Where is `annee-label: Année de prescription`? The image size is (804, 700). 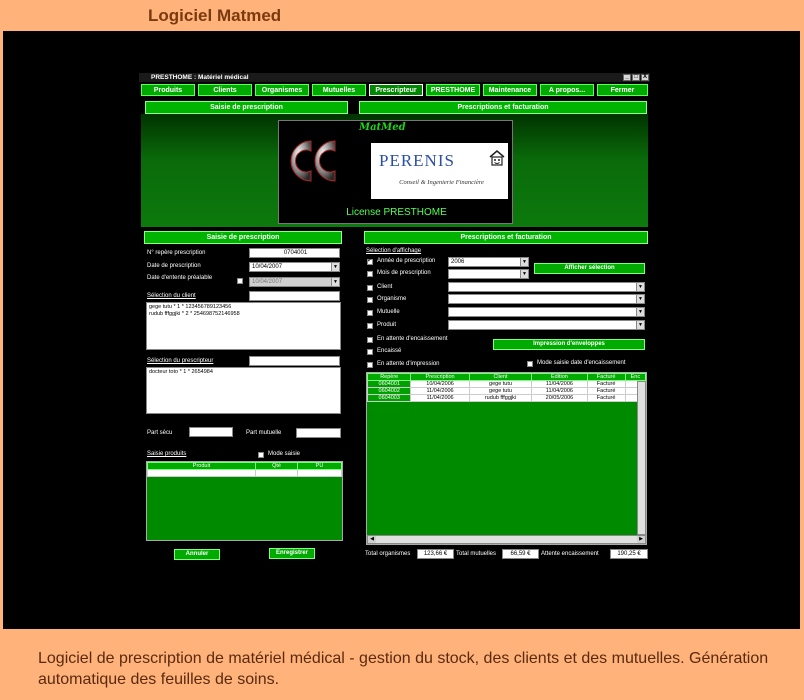
annee-label: Année de prescription is located at coordinates (406, 261).